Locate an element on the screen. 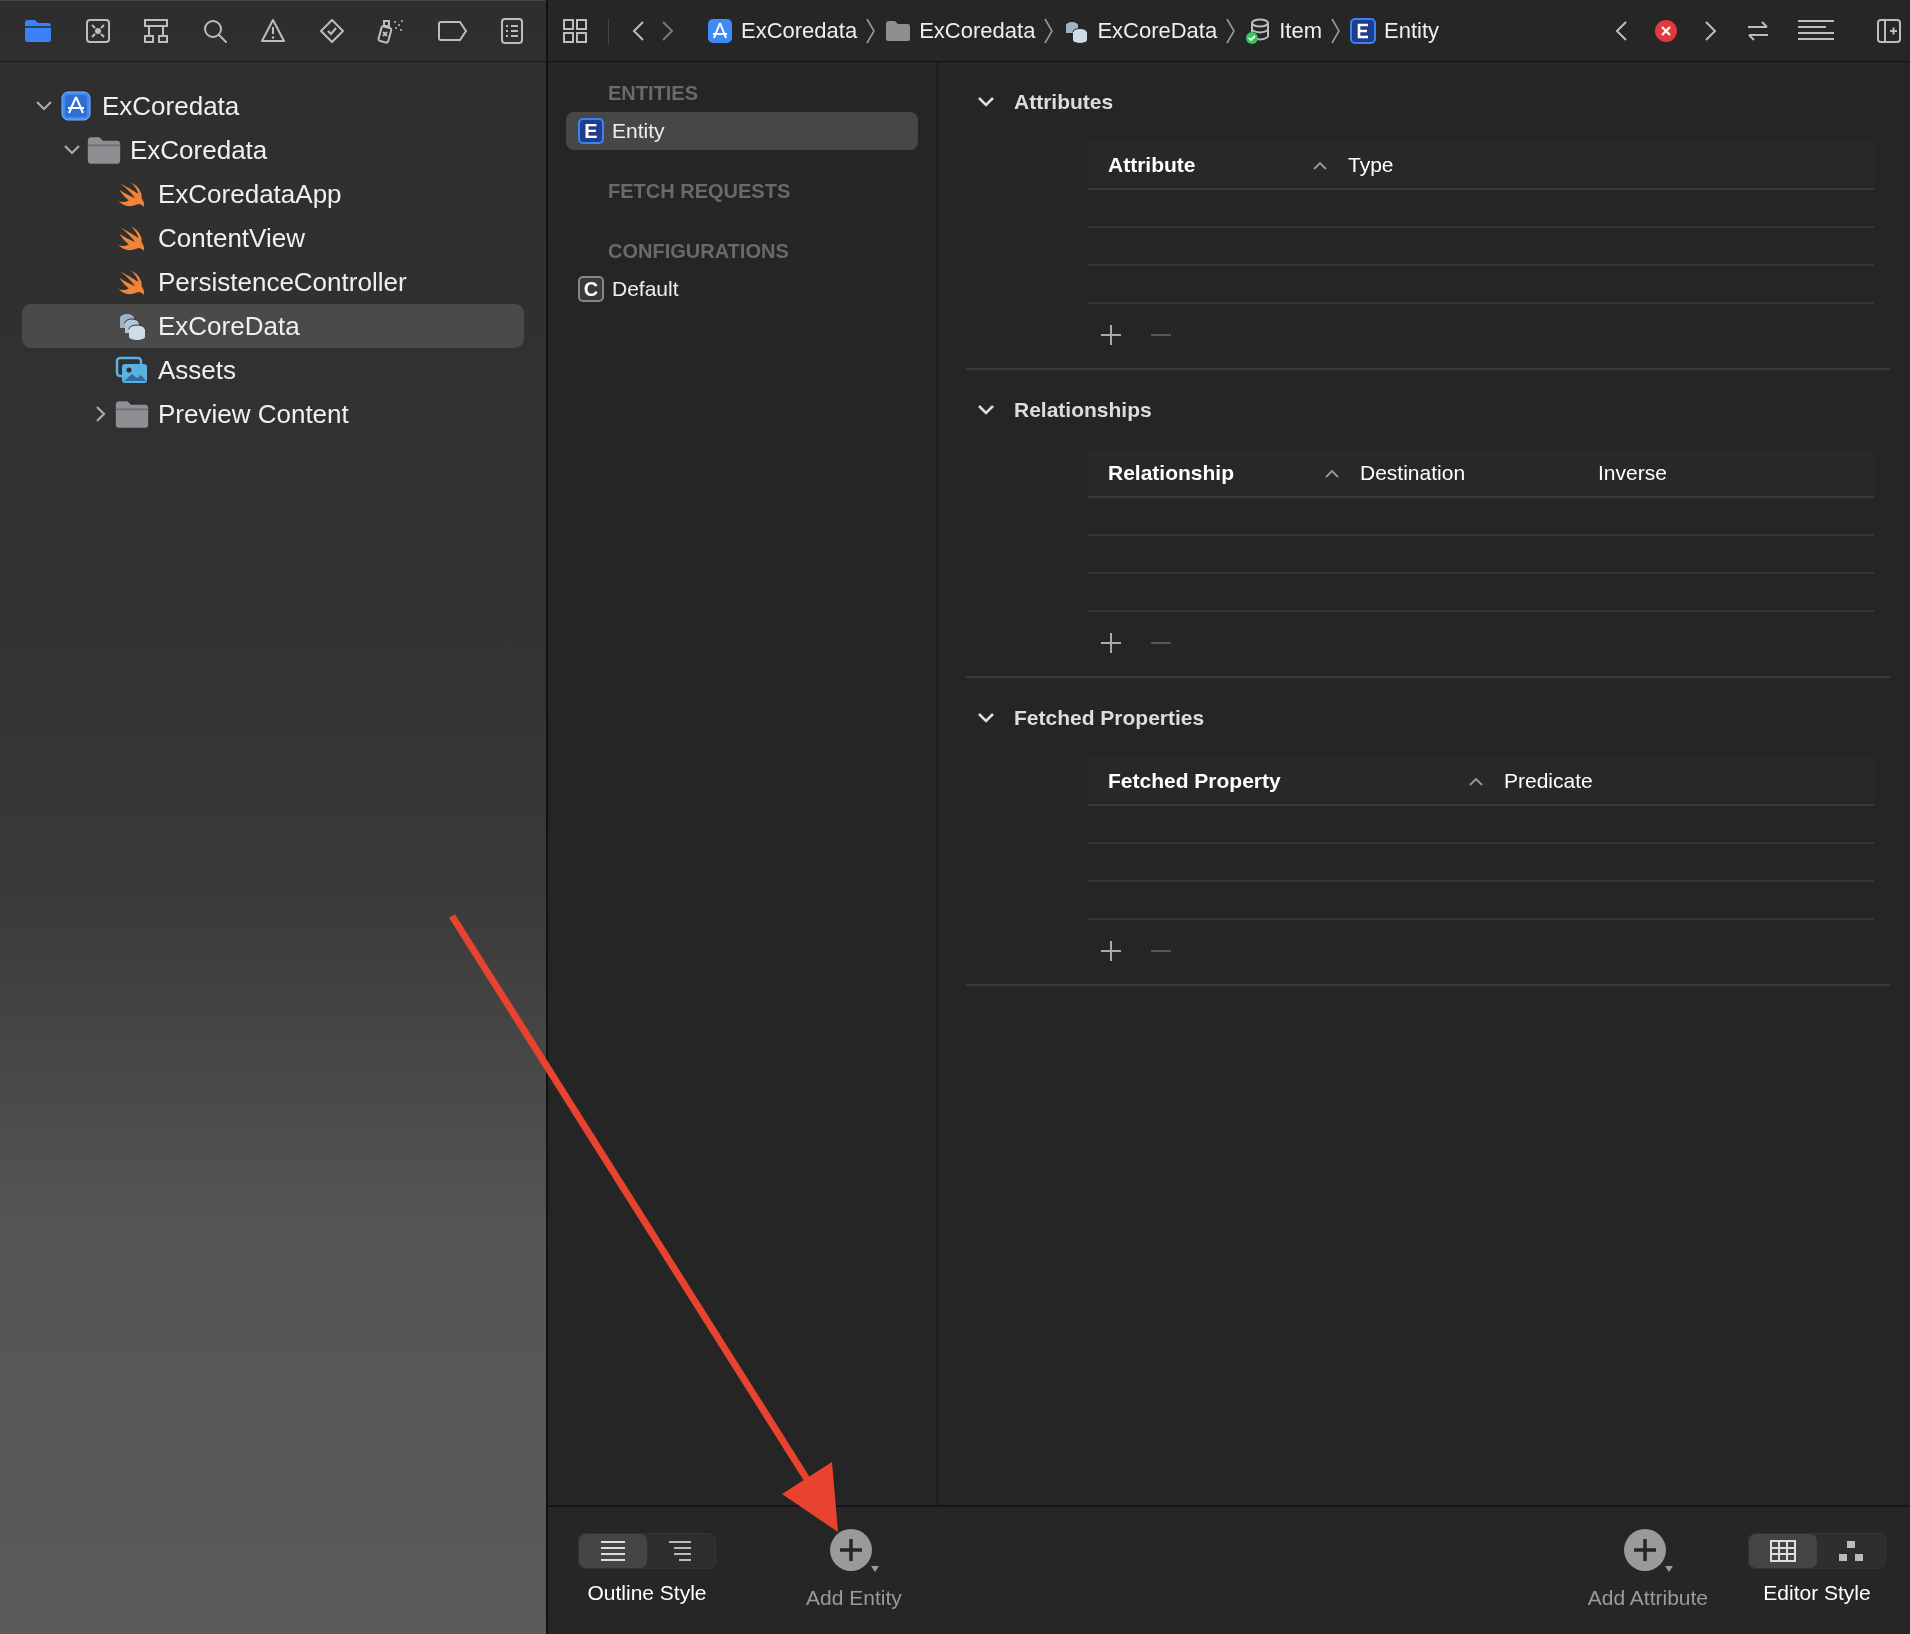 The width and height of the screenshot is (1910, 1634). toolbar-label: Add Attribute is located at coordinates (1647, 1597).